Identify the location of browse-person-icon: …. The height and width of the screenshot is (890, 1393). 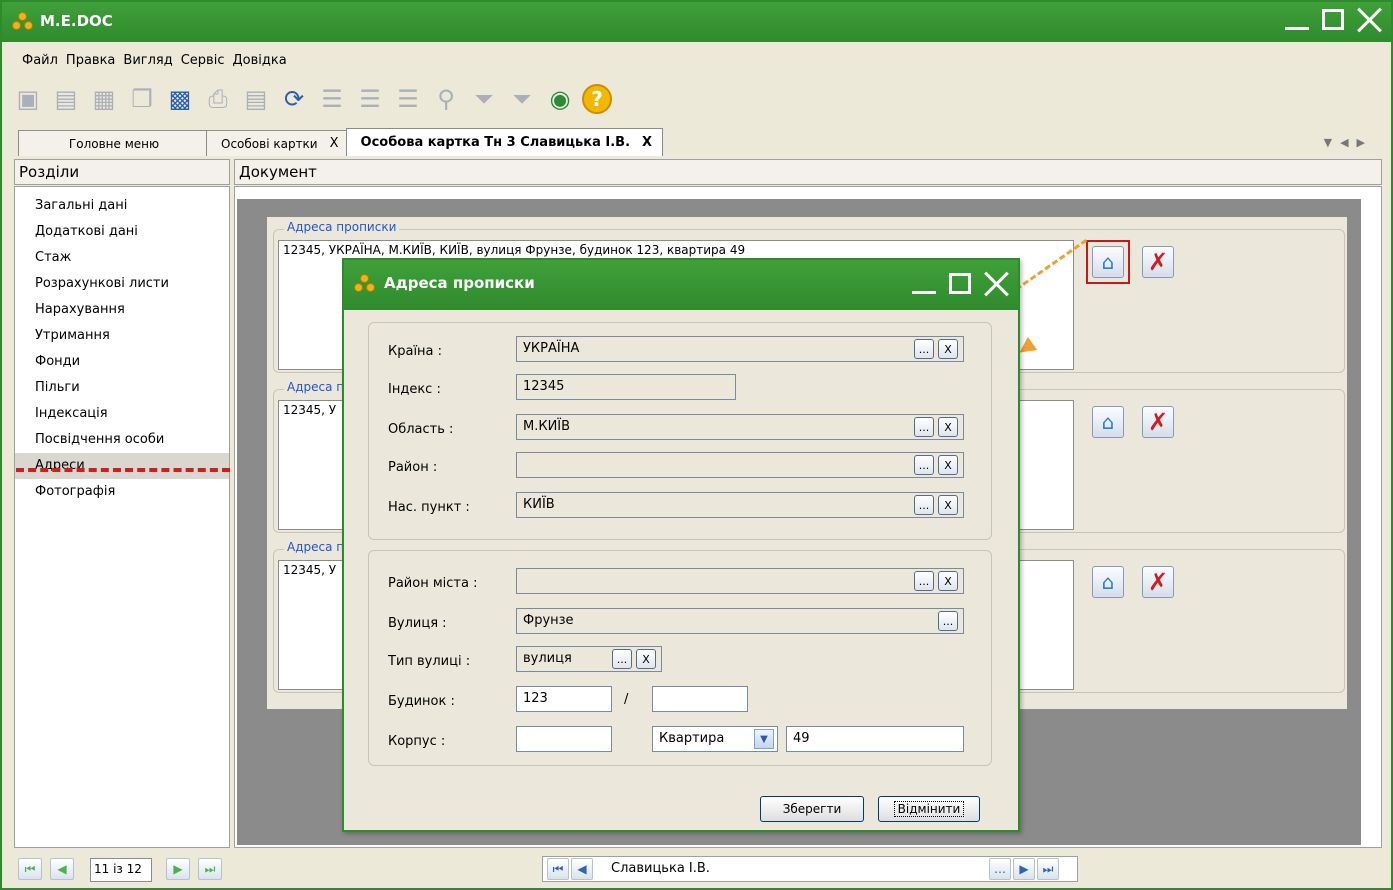
(1000, 869).